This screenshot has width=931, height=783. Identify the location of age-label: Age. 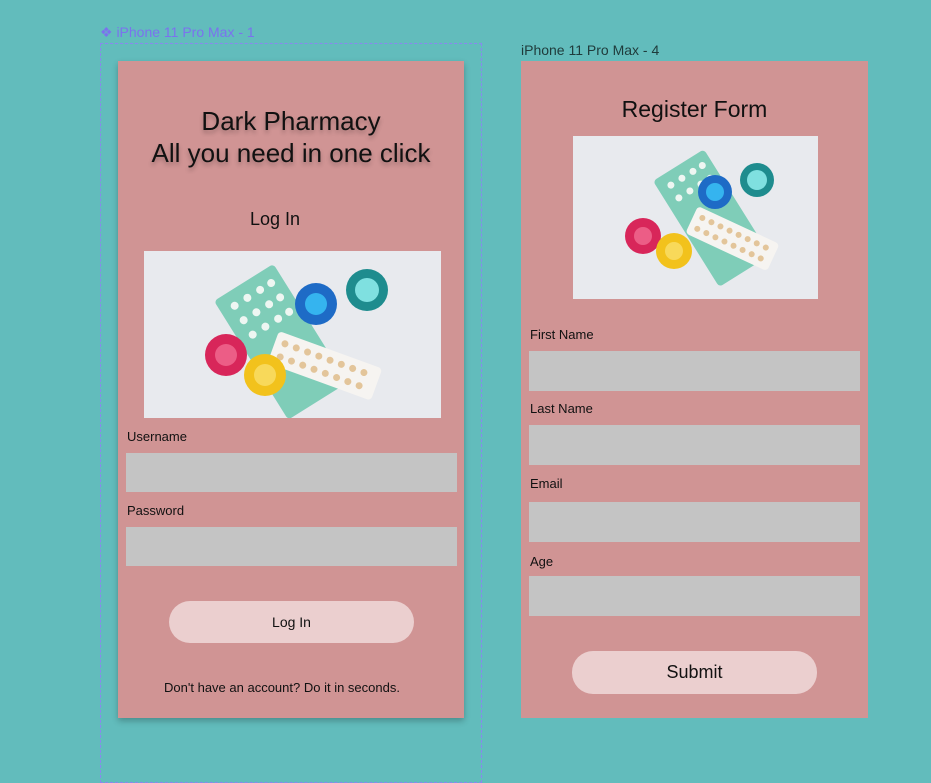
(542, 561).